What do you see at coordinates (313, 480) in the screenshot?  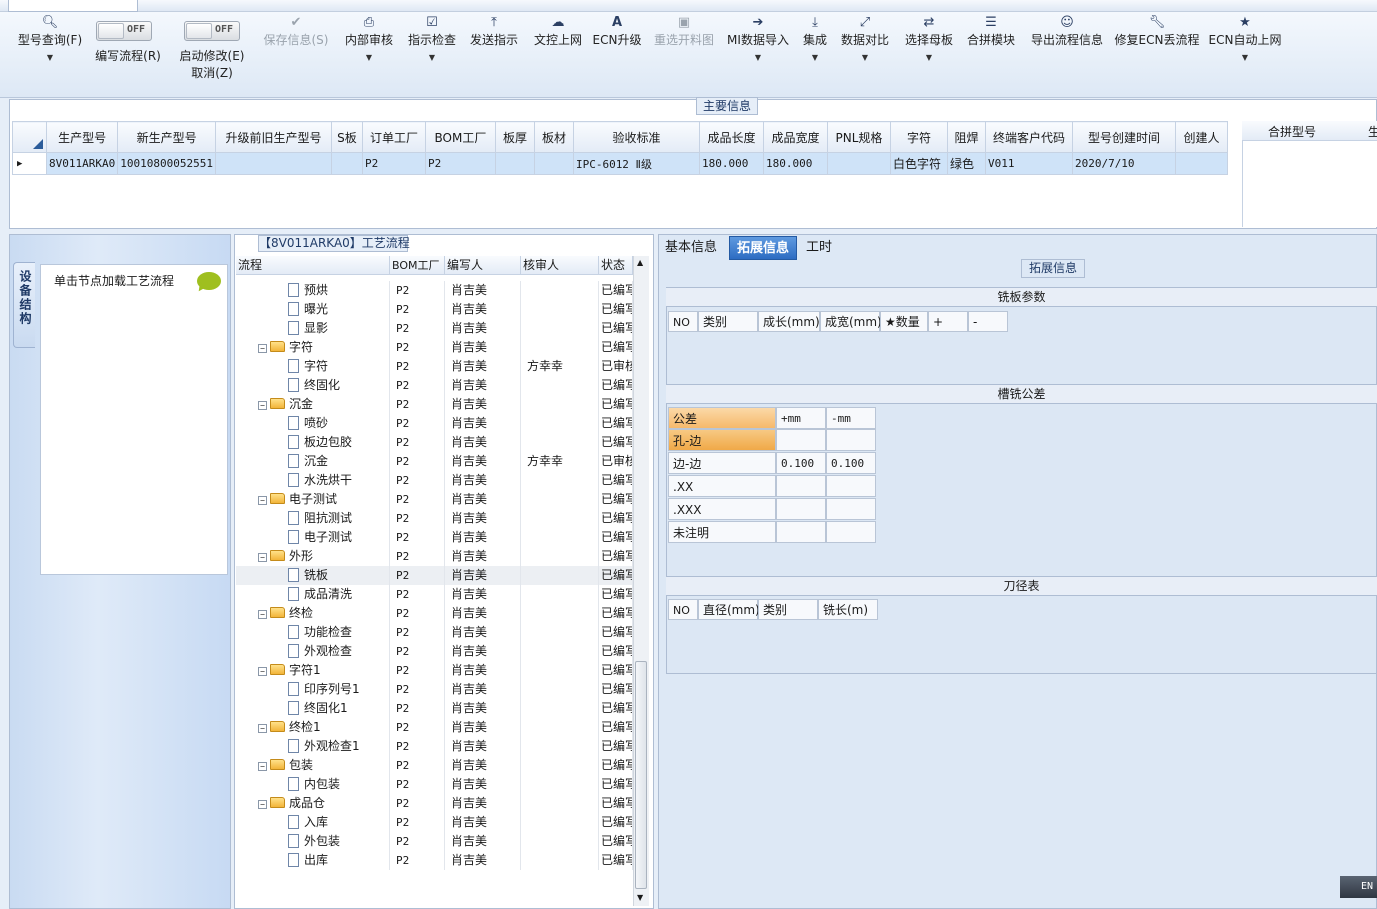 I see `tree-node: 水洗烘干` at bounding box center [313, 480].